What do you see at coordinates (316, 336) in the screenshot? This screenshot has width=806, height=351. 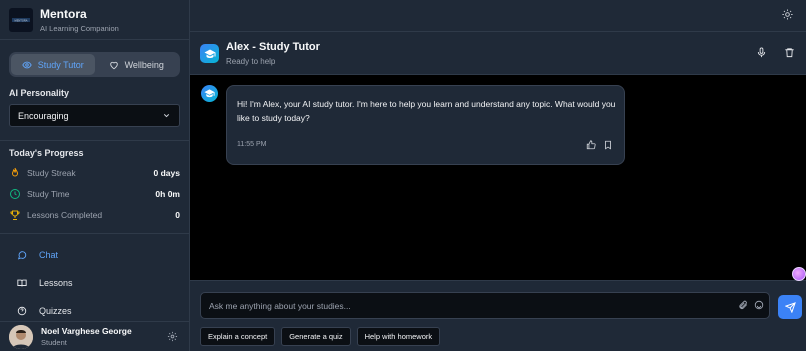 I see `suggestion-chip: Generate a quiz` at bounding box center [316, 336].